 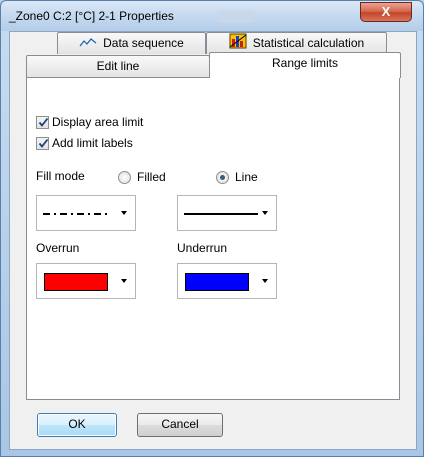 What do you see at coordinates (221, 214) in the screenshot?
I see `solid-line-preview` at bounding box center [221, 214].